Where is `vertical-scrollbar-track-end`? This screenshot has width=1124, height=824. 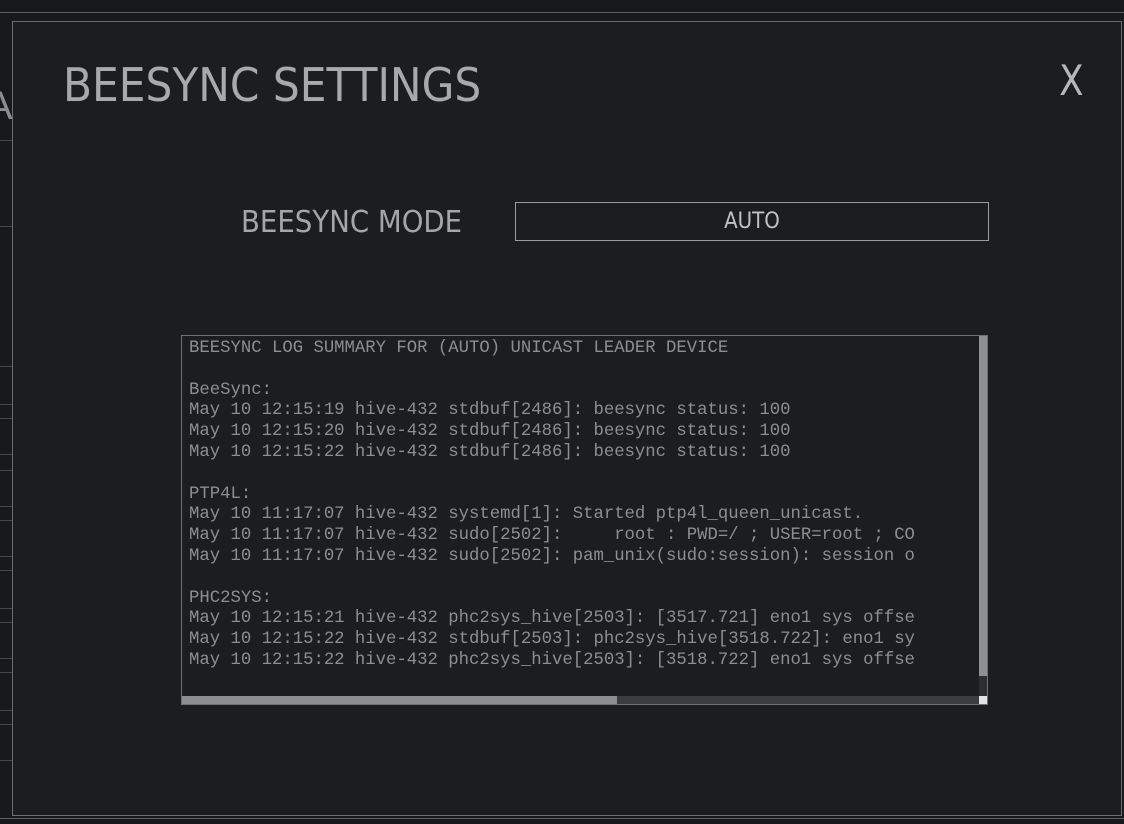 vertical-scrollbar-track-end is located at coordinates (983, 686).